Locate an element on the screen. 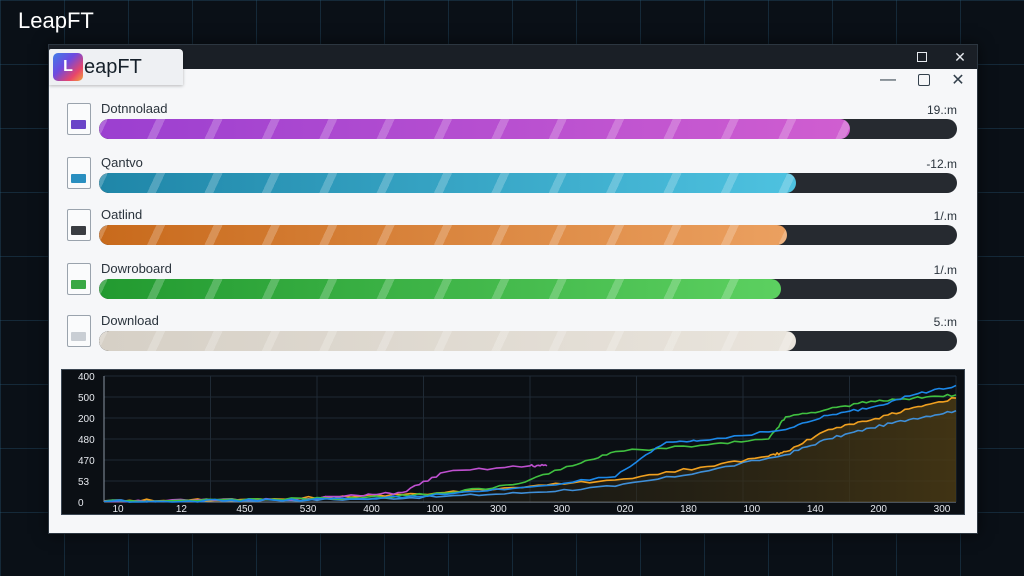 This screenshot has width=1024, height=576. download-label: Oatlind is located at coordinates (122, 214).